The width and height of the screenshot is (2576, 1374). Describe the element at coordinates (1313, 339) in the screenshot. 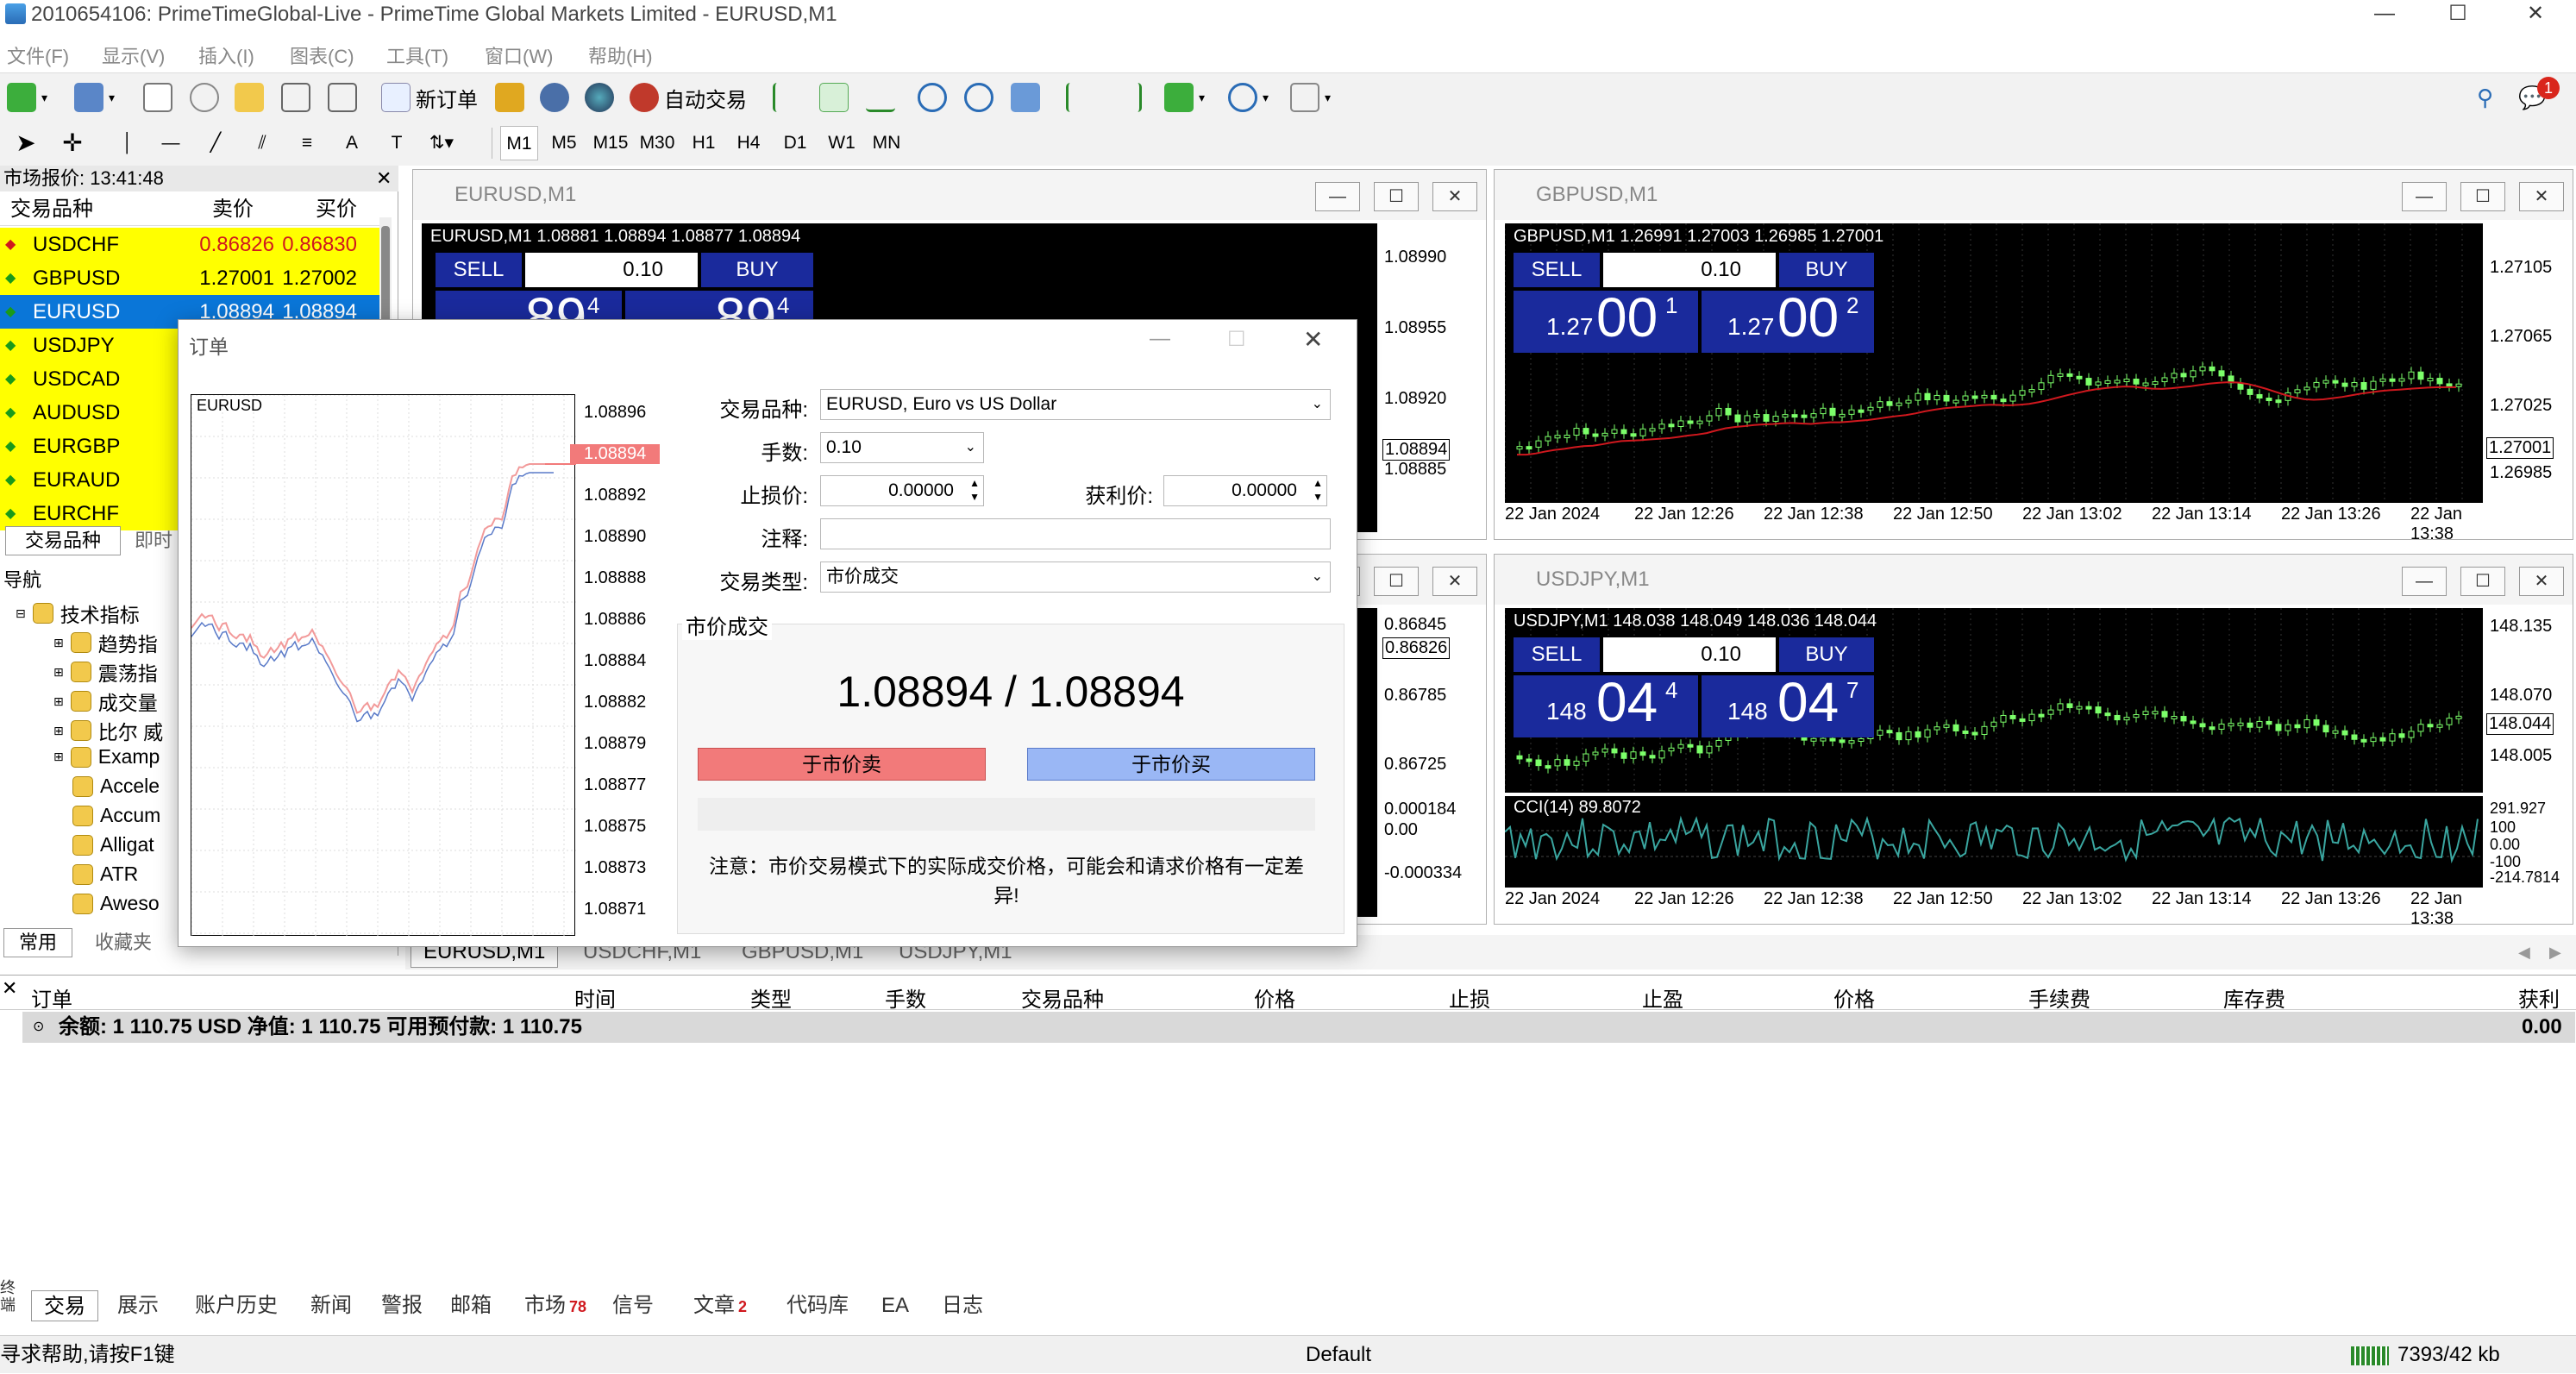

I see `dialog-close-button: ✕` at that location.